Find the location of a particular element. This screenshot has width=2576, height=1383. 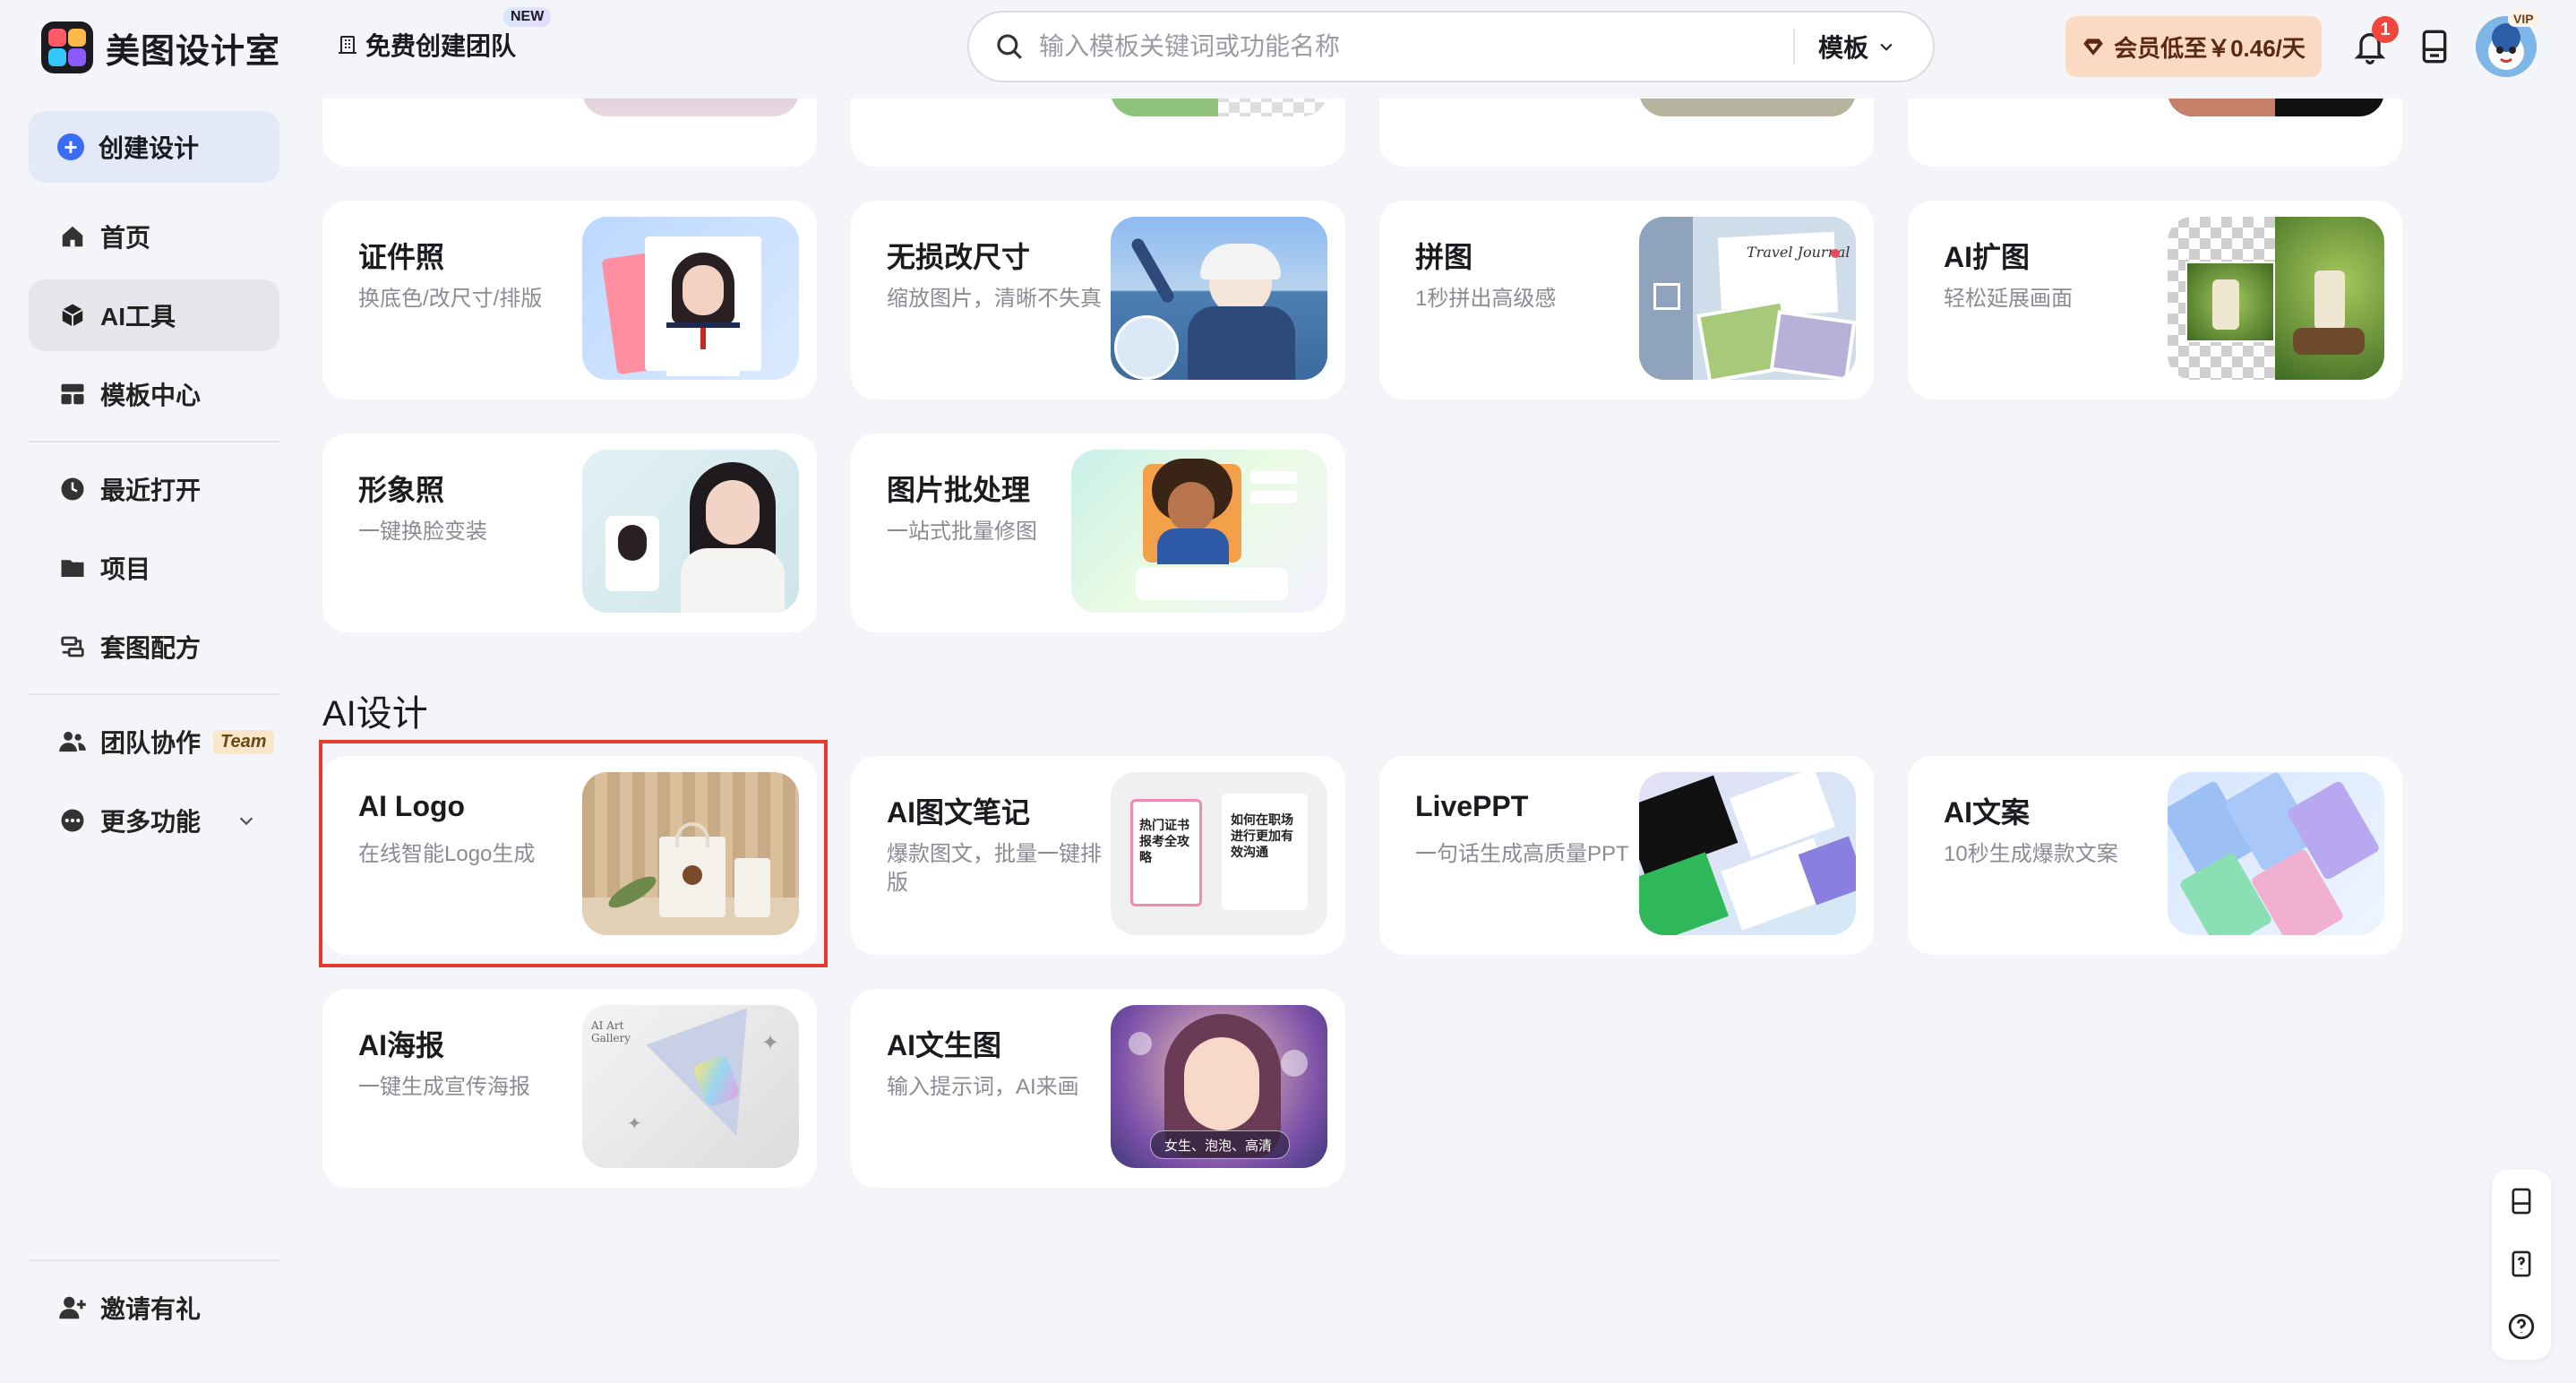

tool-card-title: AI扩图 is located at coordinates (1987, 257).